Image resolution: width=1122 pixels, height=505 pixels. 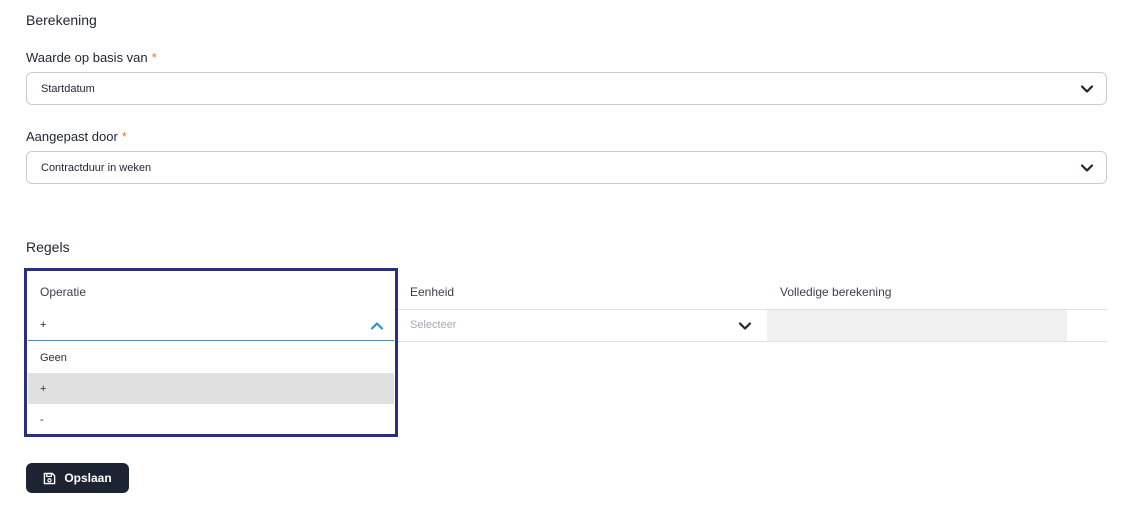 I want to click on operation-dropdown: Geen + -, so click(x=211, y=388).